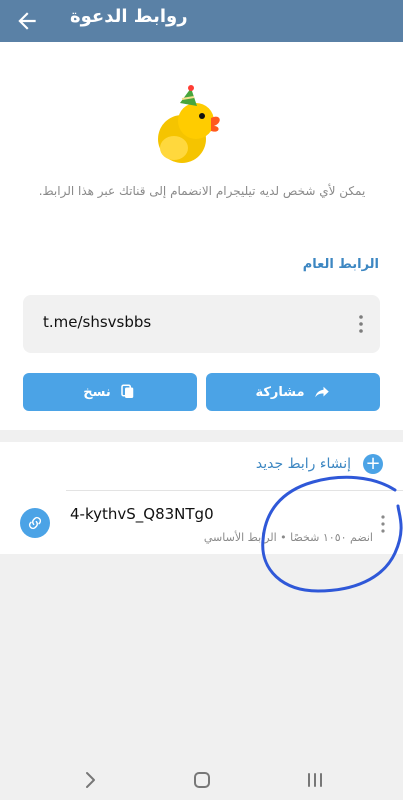 This screenshot has width=403, height=800. I want to click on public-link-url: t.me/shsvsbbs, so click(97, 322).